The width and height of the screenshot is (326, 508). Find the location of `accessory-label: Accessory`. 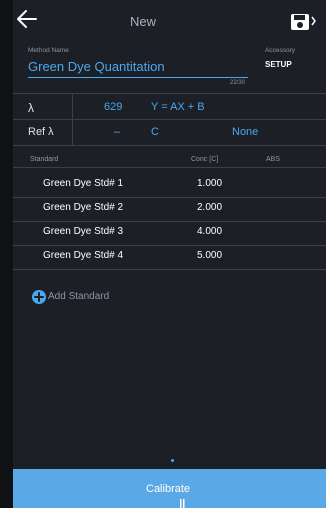

accessory-label: Accessory is located at coordinates (280, 50).